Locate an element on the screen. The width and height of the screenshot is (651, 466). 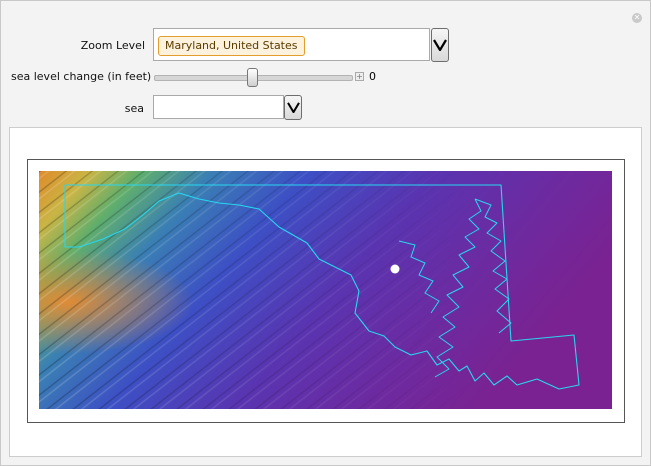
sea-dropdown-button is located at coordinates (293, 107).